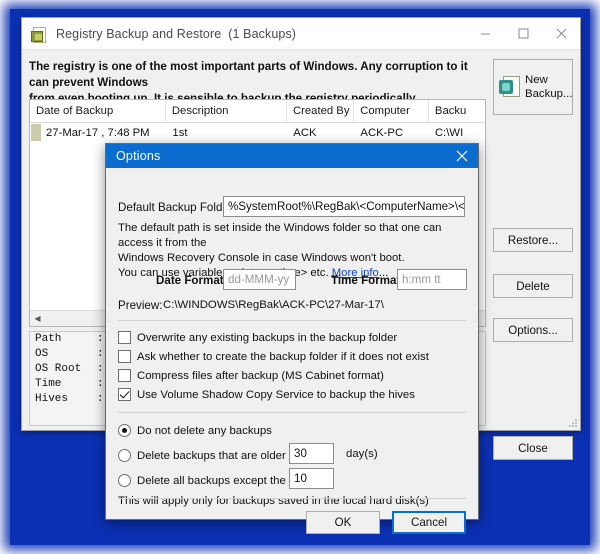  I want to click on radio-delete-except-last: Delete all backups except the last, so click(212, 480).